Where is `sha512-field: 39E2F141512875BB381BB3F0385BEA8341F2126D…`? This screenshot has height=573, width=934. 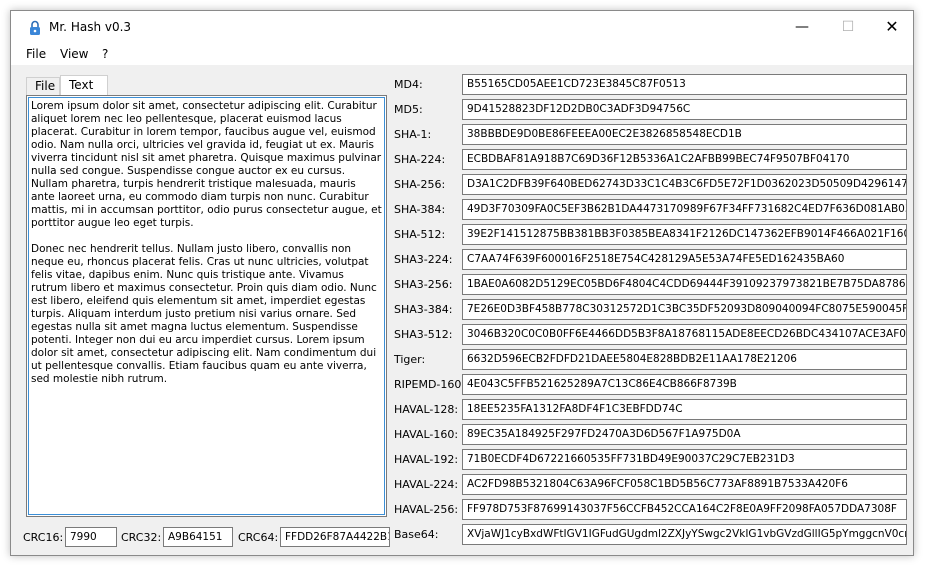
sha512-field: 39E2F141512875BB381BB3F0385BEA8341F2126D… is located at coordinates (684, 234).